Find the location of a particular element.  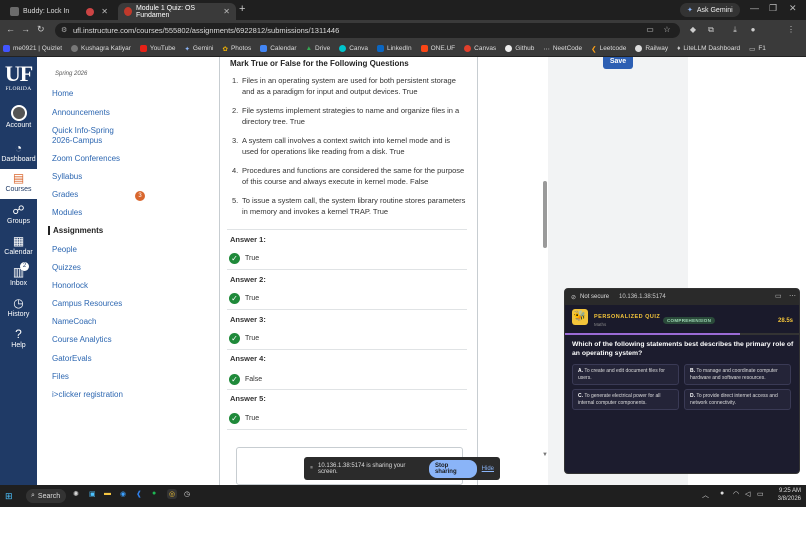

course-nav-home: Home is located at coordinates (62, 93).